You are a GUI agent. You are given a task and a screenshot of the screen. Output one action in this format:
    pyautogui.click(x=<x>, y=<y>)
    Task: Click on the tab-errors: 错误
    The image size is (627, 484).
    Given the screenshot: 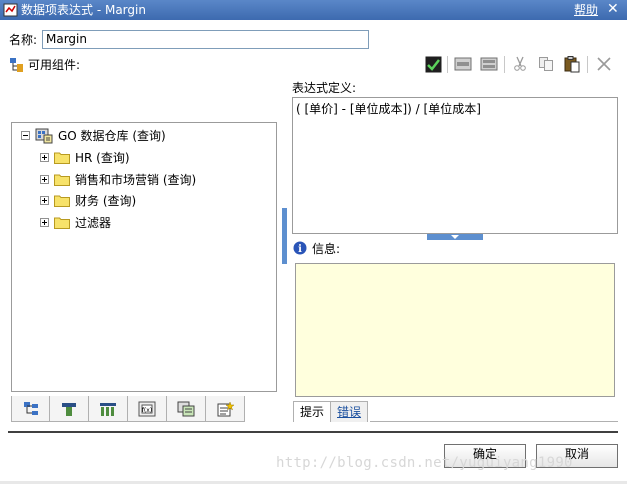 What is the action you would take?
    pyautogui.click(x=350, y=411)
    